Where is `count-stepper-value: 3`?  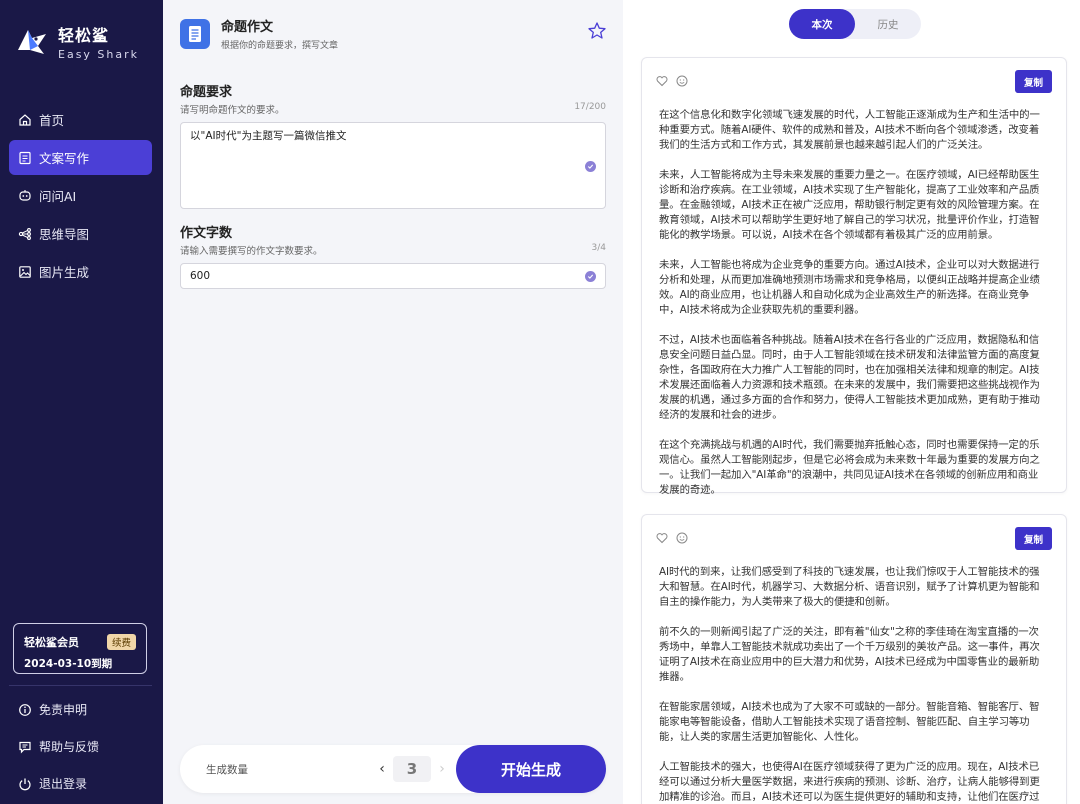
count-stepper-value: 3 is located at coordinates (412, 769).